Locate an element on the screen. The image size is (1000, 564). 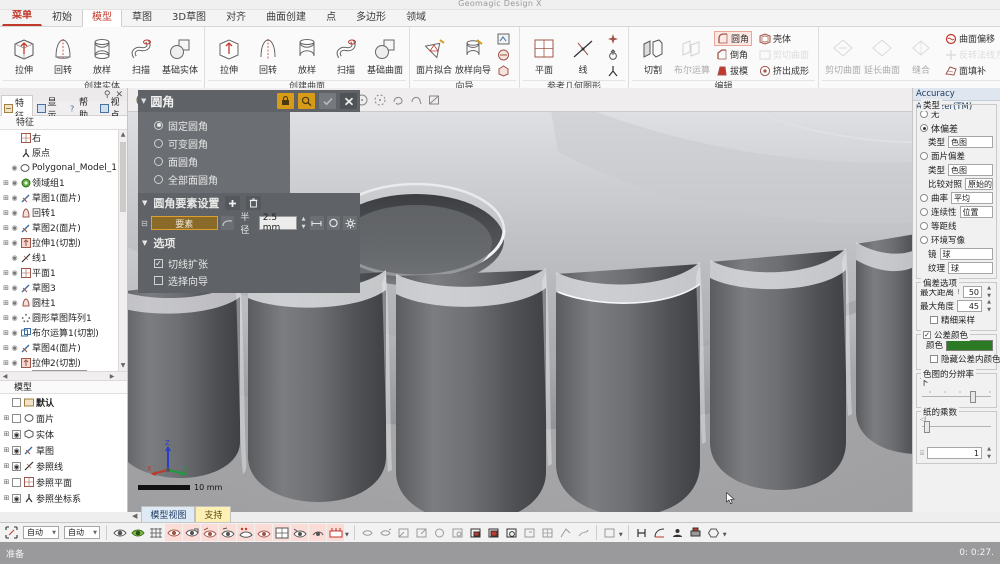
scroll-thumb is located at coordinates (123, 177).